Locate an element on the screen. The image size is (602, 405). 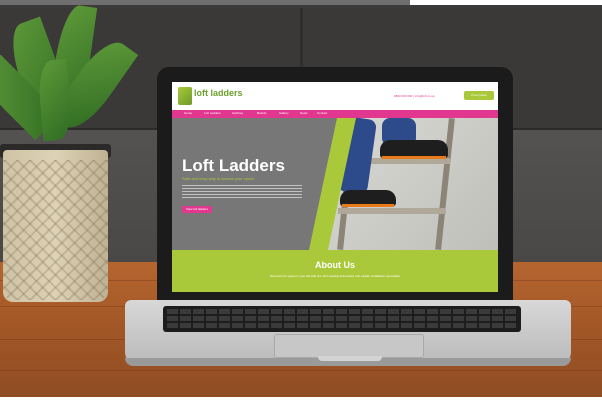
nav-item-gallery: Gallery is located at coordinates (284, 113).